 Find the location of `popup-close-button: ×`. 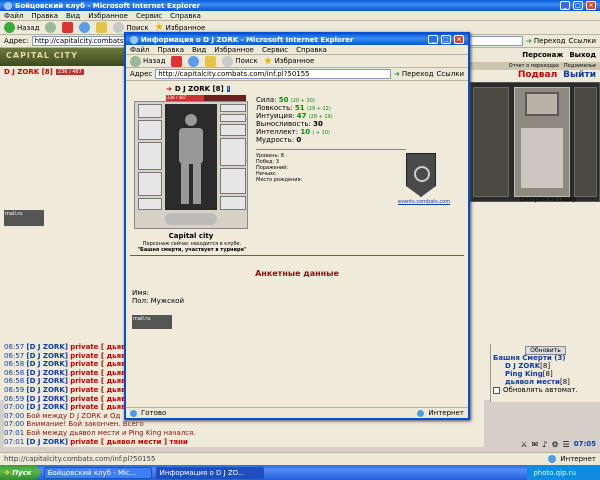

popup-close-button: × is located at coordinates (459, 39).